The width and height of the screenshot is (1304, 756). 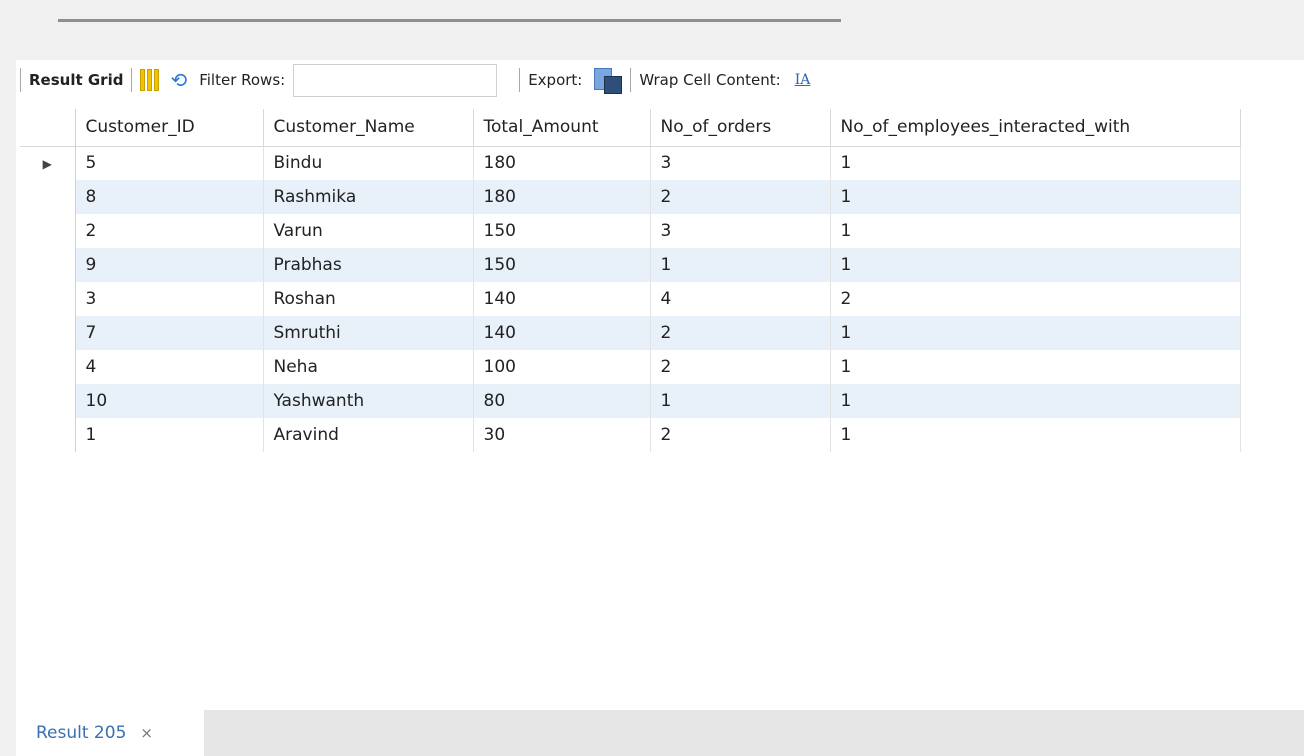 I want to click on cell-customer-name: Rashmika, so click(x=368, y=197).